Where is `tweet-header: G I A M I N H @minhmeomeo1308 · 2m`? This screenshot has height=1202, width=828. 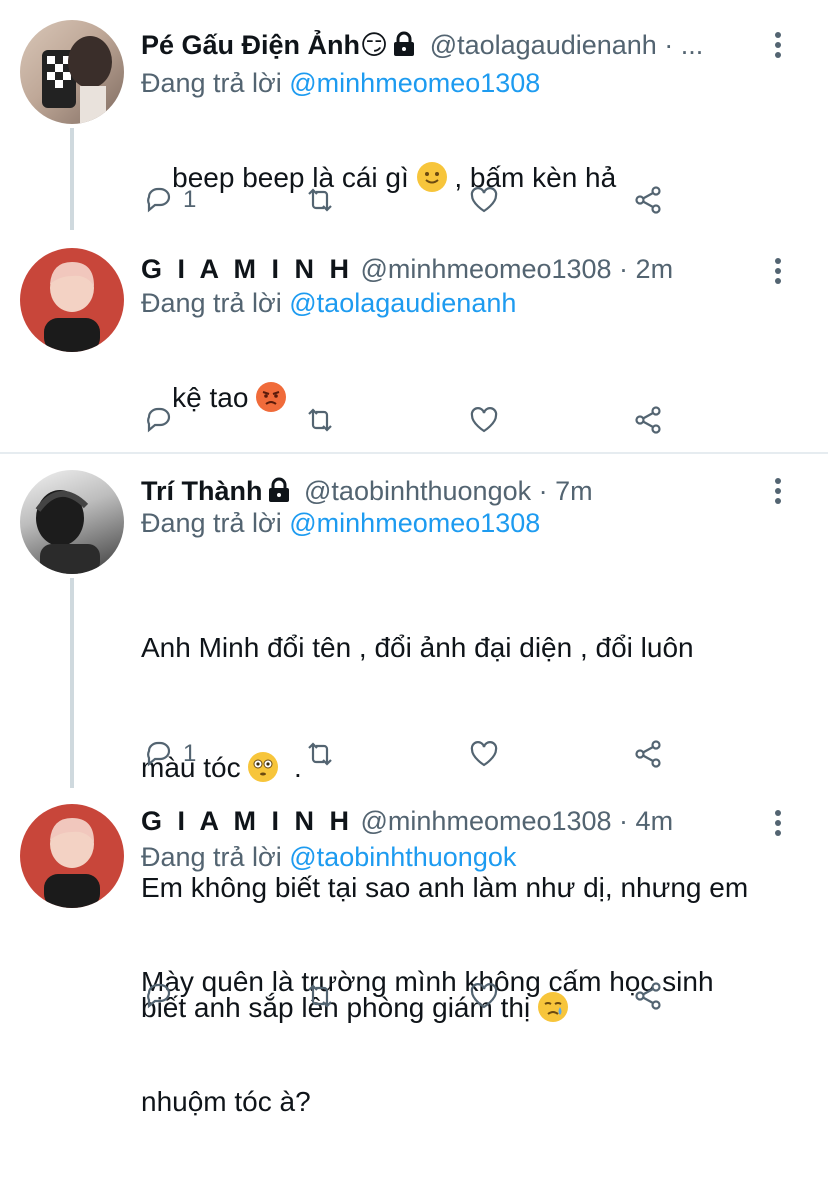
tweet-header: G I A M I N H @minhmeomeo1308 · 2m is located at coordinates (454, 269).